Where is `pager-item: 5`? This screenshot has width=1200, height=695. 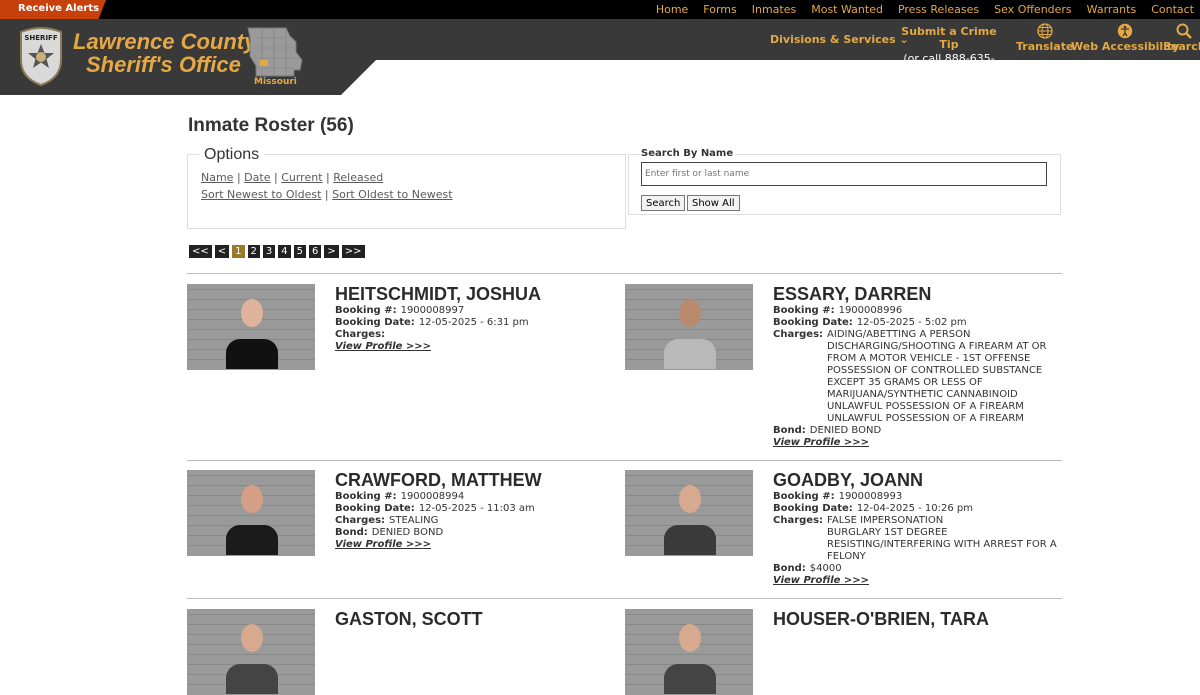
pager-item: 5 is located at coordinates (300, 251).